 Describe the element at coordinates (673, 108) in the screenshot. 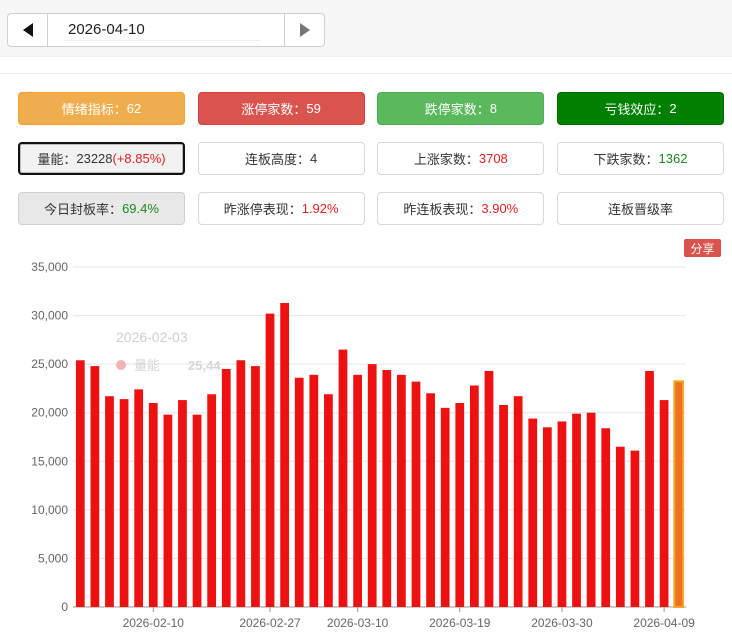

I see `loss-effect-value: 2` at that location.